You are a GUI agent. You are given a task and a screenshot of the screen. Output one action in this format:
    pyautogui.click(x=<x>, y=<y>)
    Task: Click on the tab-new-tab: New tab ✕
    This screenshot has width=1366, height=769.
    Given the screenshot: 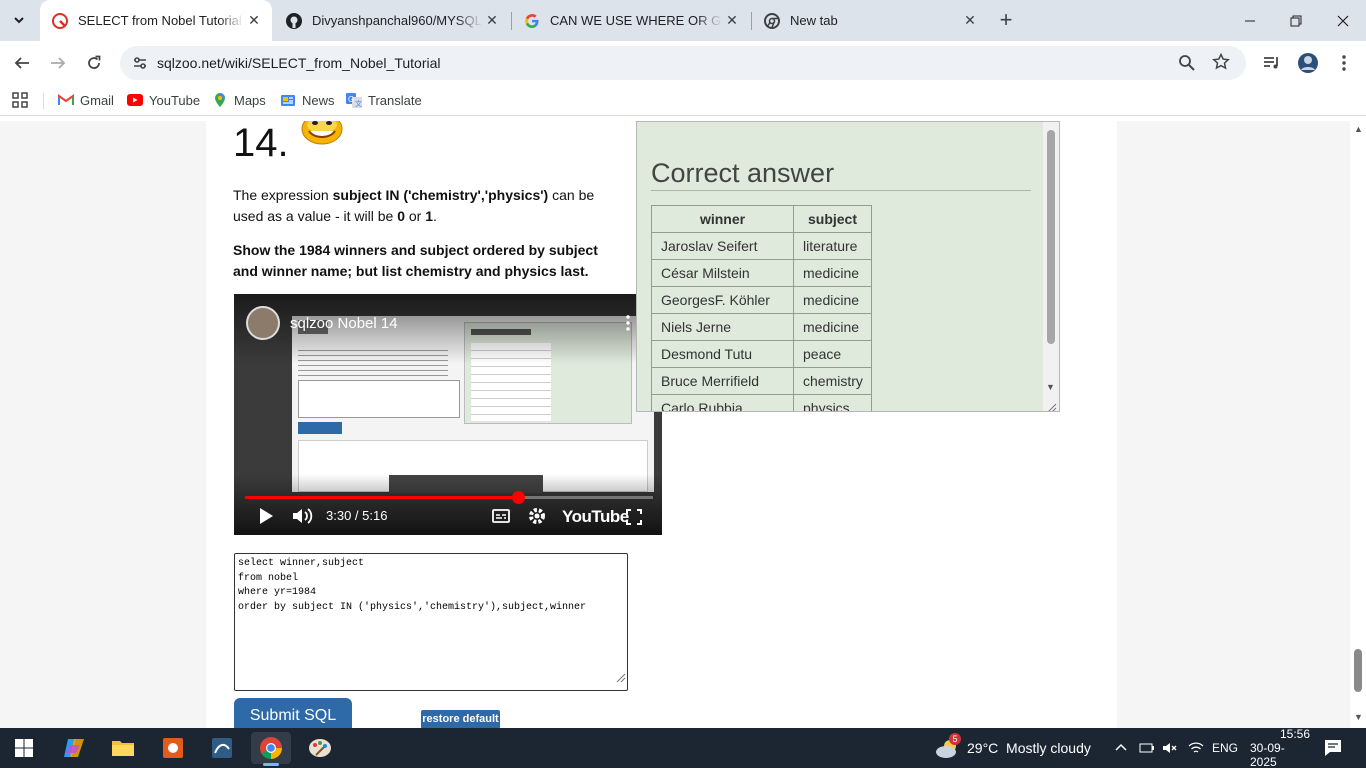 What is the action you would take?
    pyautogui.click(x=870, y=20)
    